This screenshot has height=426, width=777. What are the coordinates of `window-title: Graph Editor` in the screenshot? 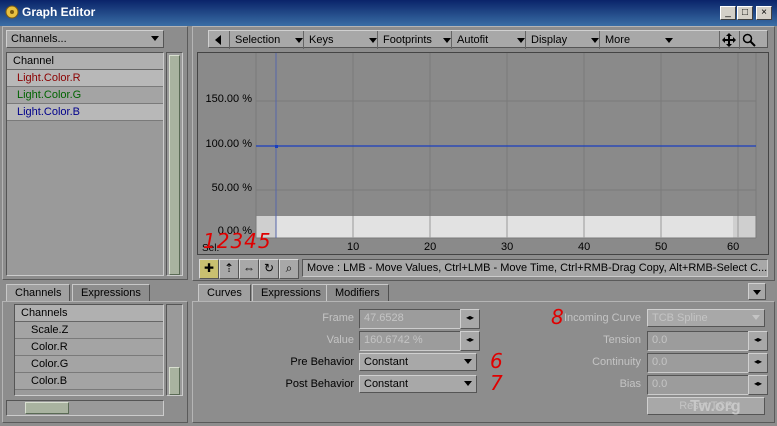 It's located at (59, 12).